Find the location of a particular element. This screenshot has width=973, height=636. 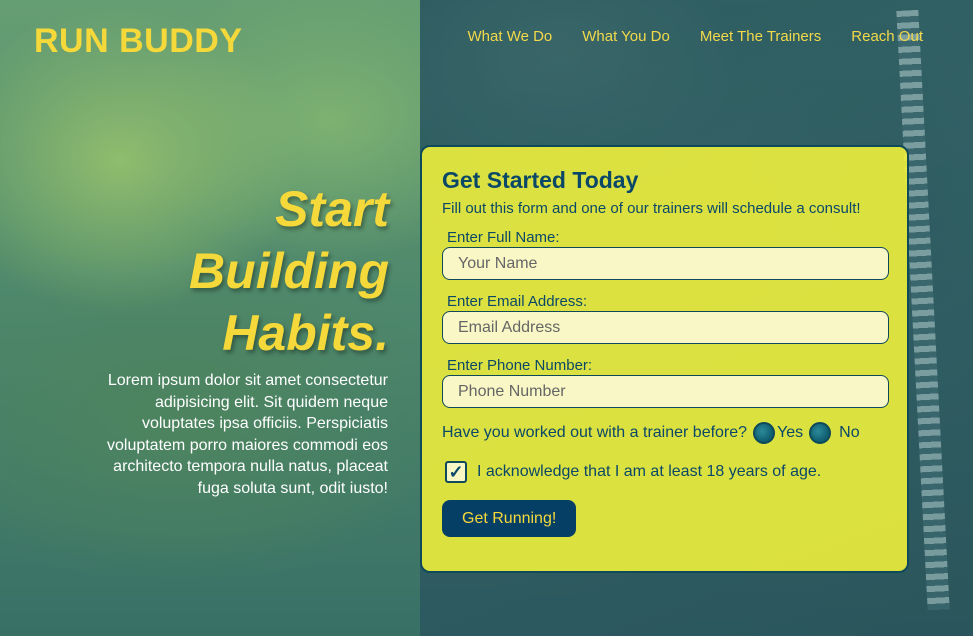

hero-title: Start Building Habits. is located at coordinates (289, 271).